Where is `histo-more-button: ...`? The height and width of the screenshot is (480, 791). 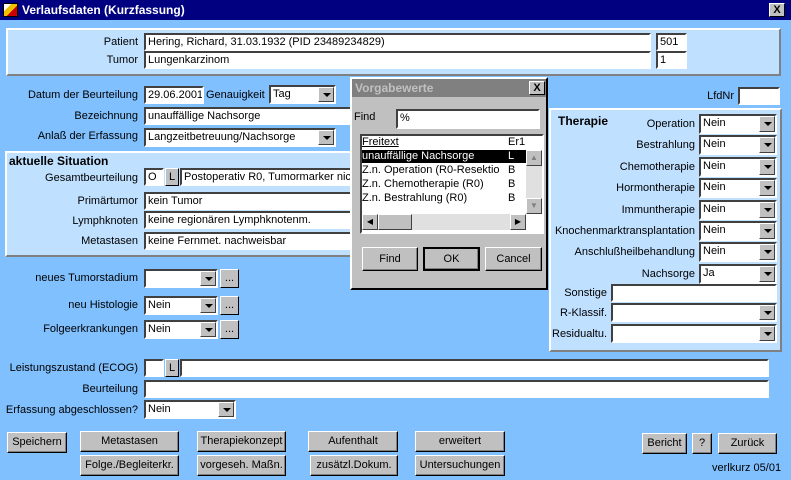
histo-more-button: ... is located at coordinates (229, 305).